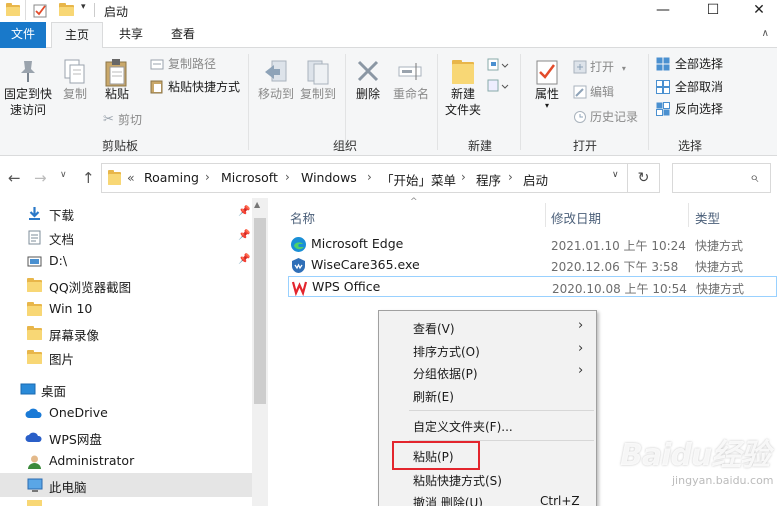 This screenshot has width=777, height=506. I want to click on new-folder-button: 新建 文件夹, so click(463, 88).